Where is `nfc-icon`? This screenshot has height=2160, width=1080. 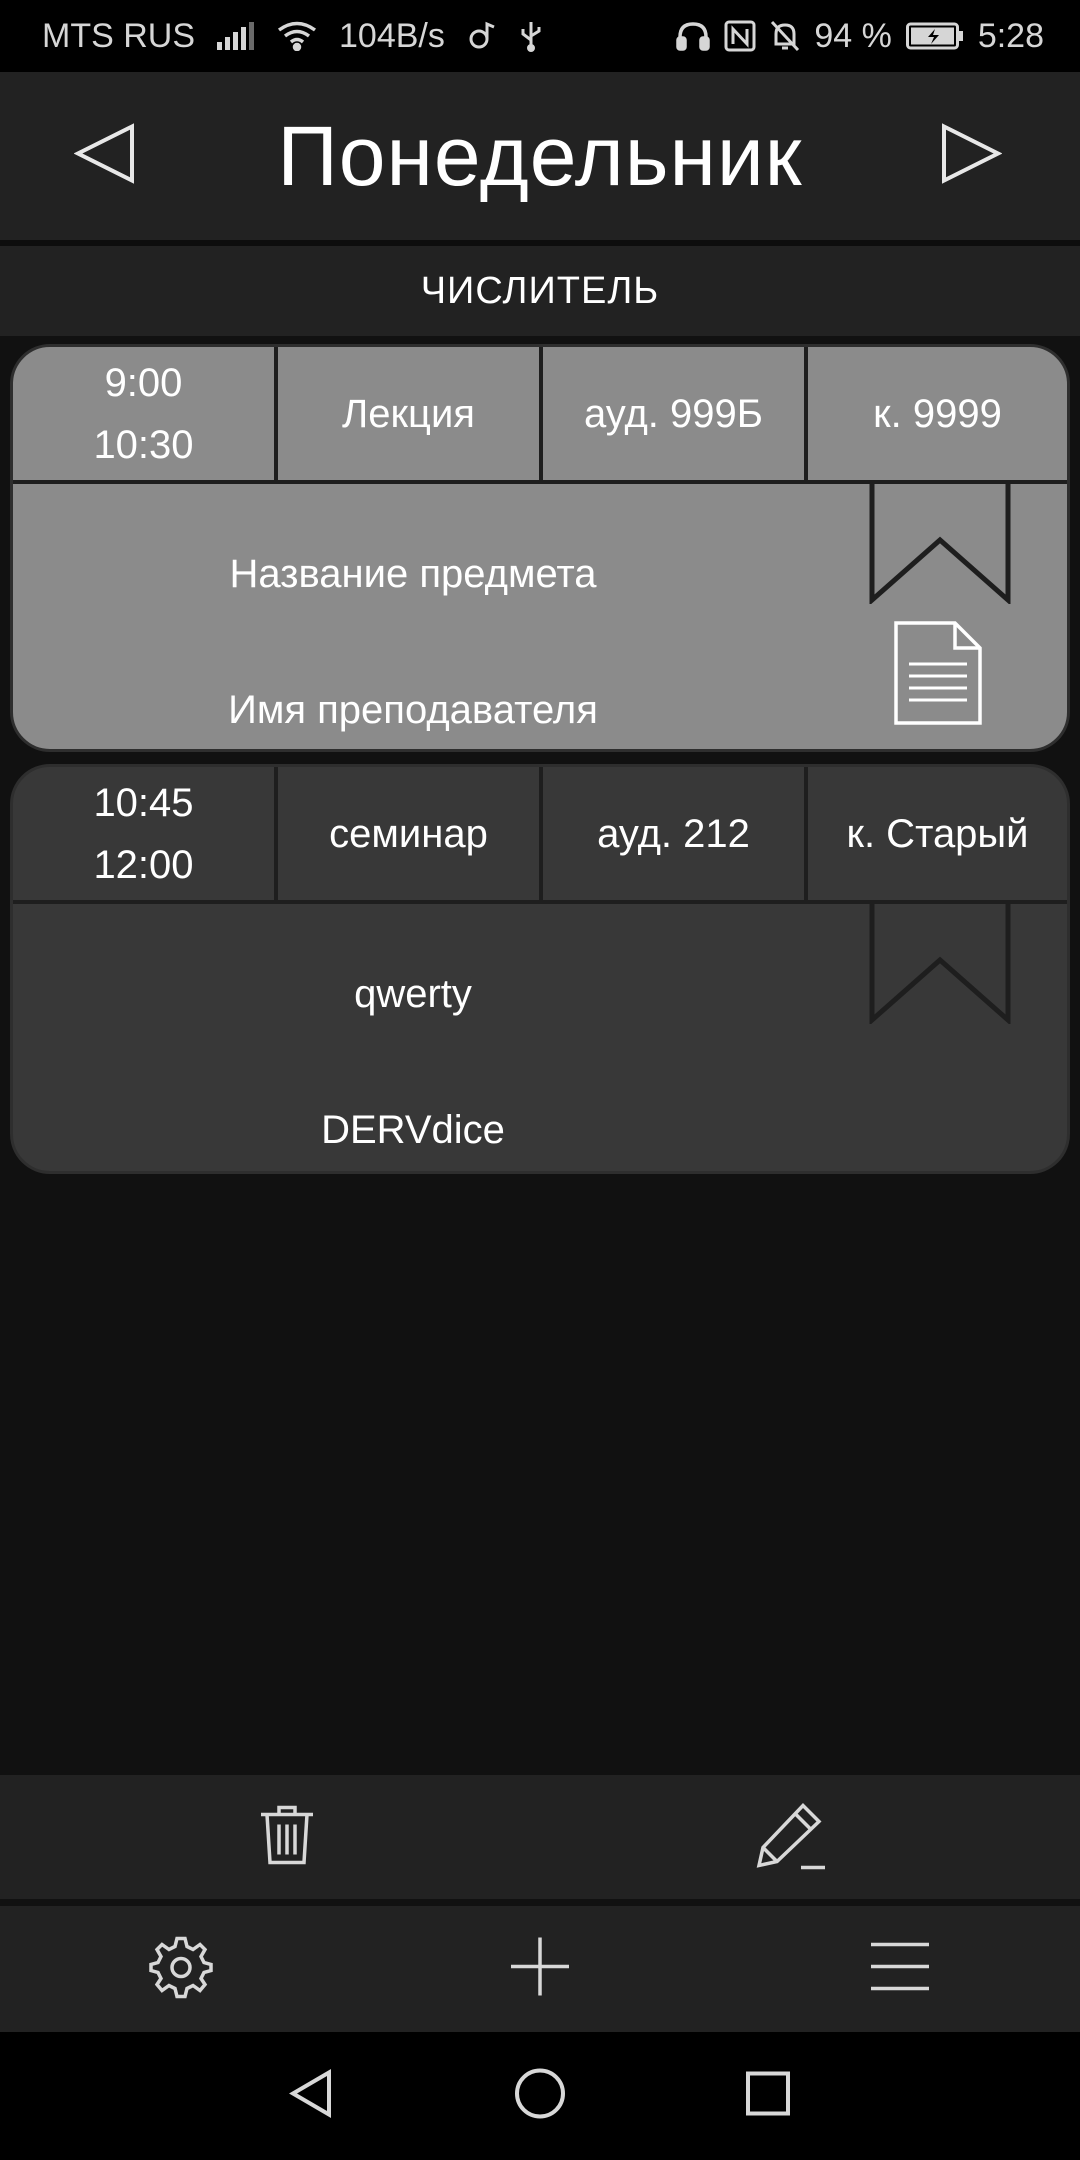 nfc-icon is located at coordinates (740, 36).